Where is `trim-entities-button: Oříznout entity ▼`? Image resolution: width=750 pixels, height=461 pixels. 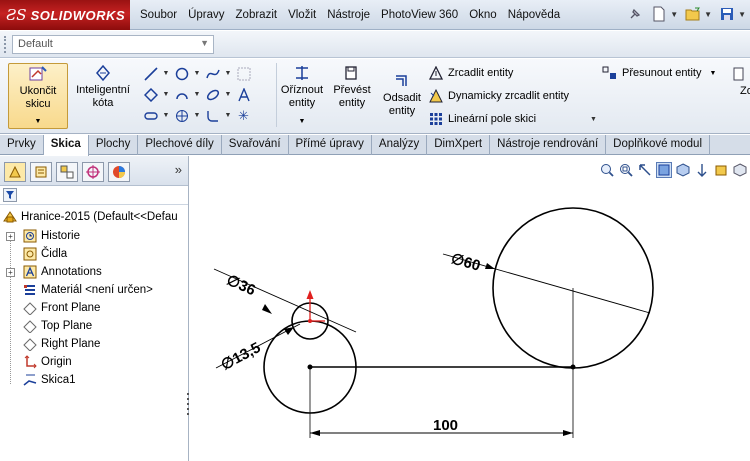 trim-entities-button: Oříznout entity ▼ is located at coordinates (302, 95).